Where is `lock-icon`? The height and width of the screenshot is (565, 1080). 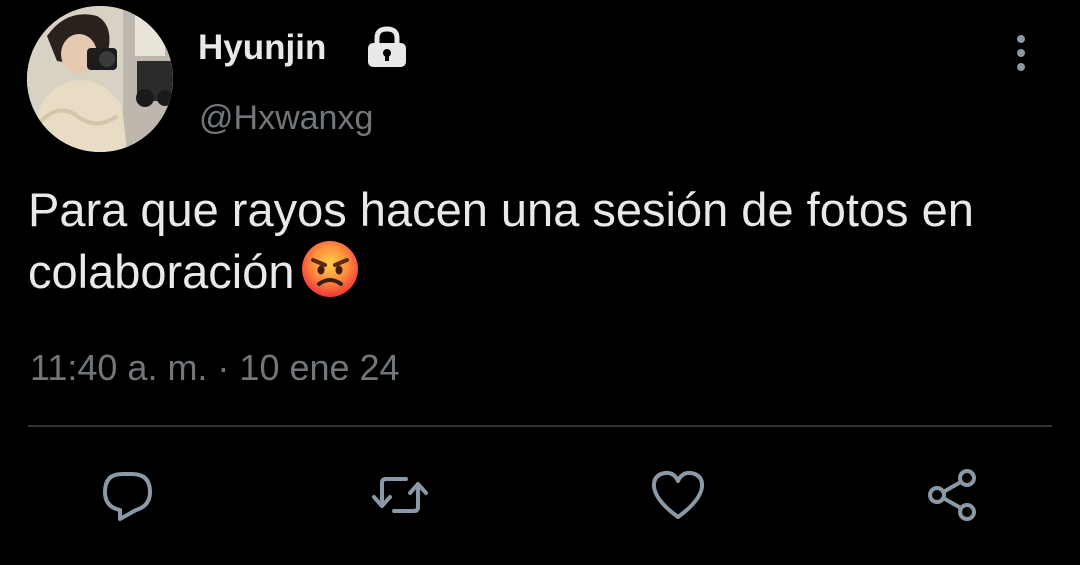 lock-icon is located at coordinates (387, 47).